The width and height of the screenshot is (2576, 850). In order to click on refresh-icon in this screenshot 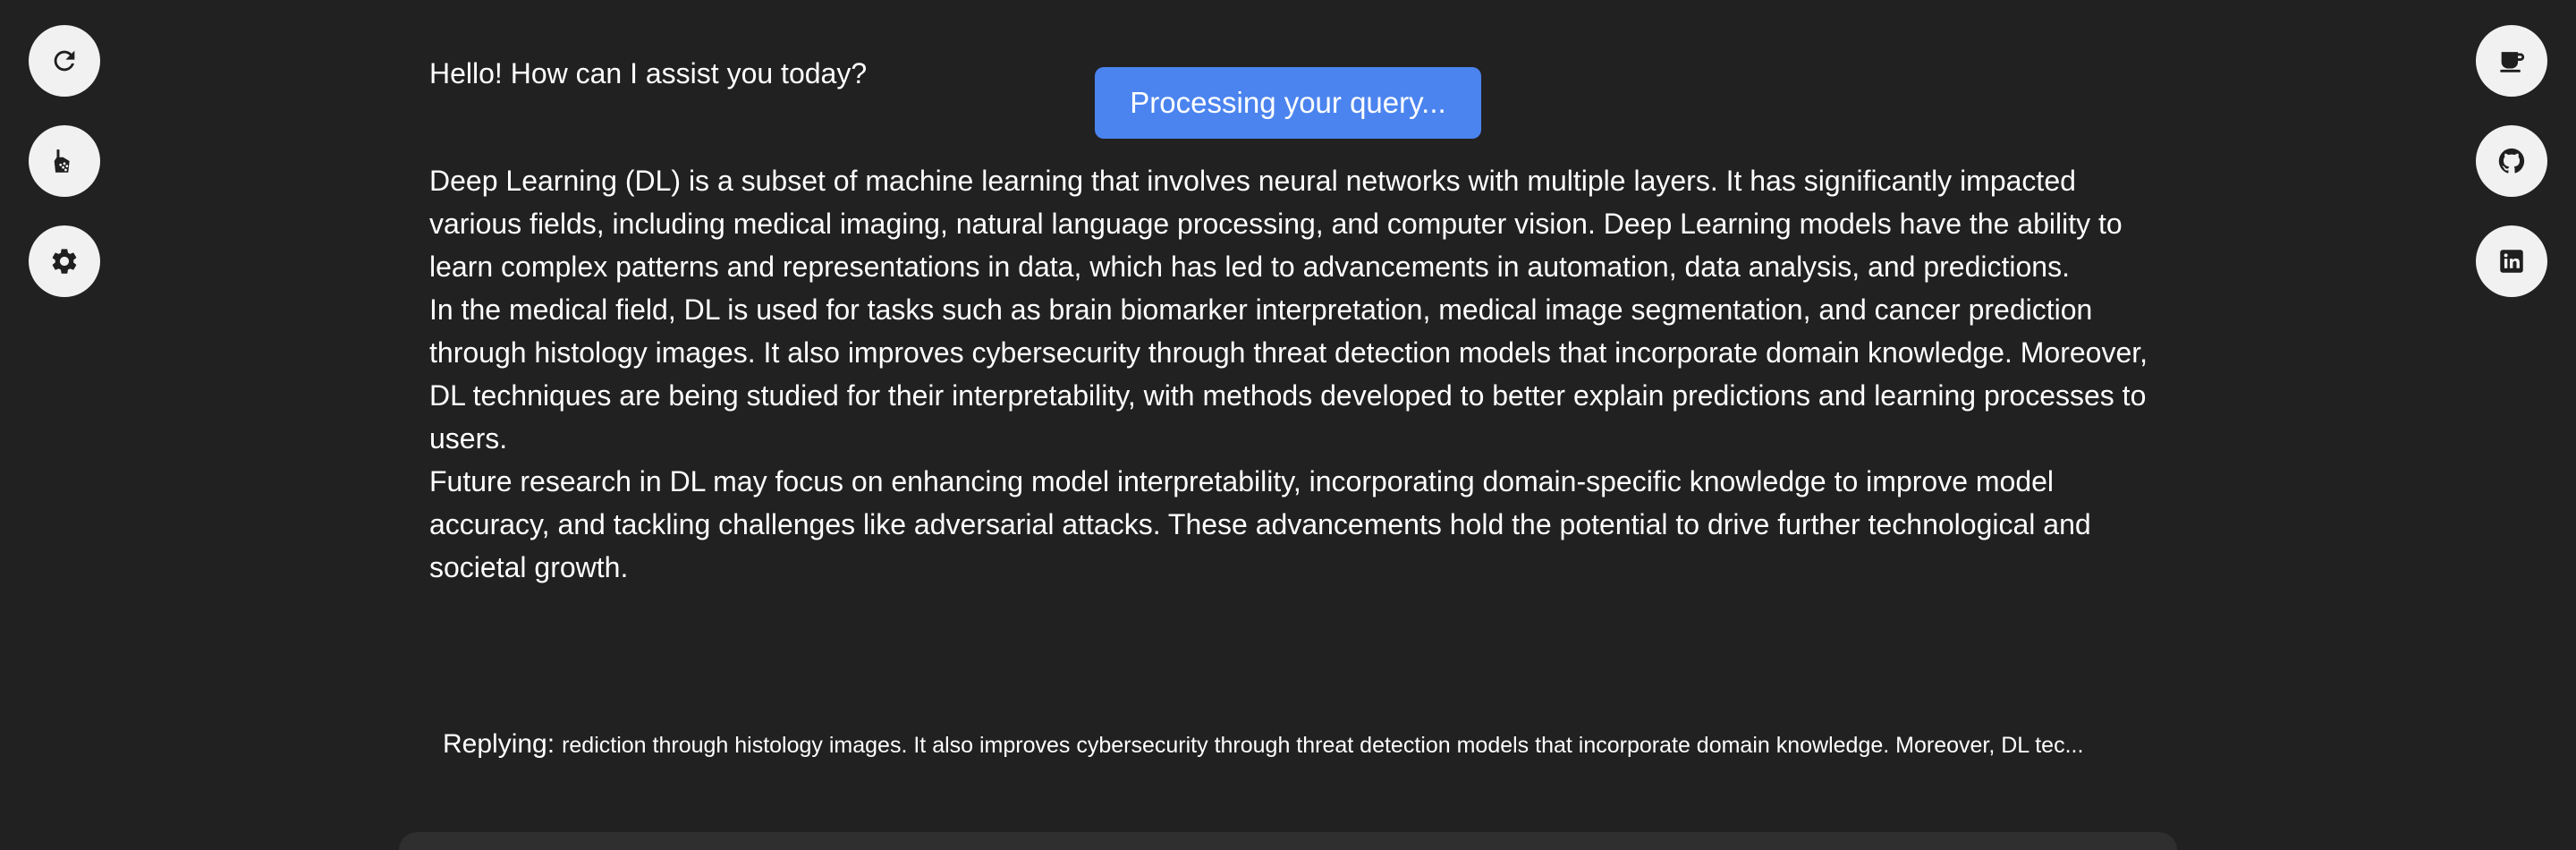, I will do `click(64, 61)`.